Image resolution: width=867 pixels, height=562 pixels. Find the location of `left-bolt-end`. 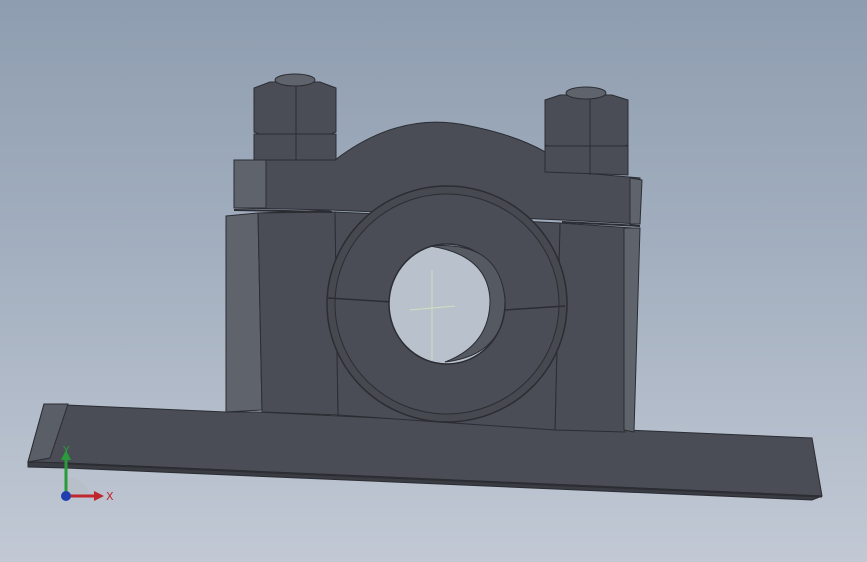

left-bolt-end is located at coordinates (295, 80).